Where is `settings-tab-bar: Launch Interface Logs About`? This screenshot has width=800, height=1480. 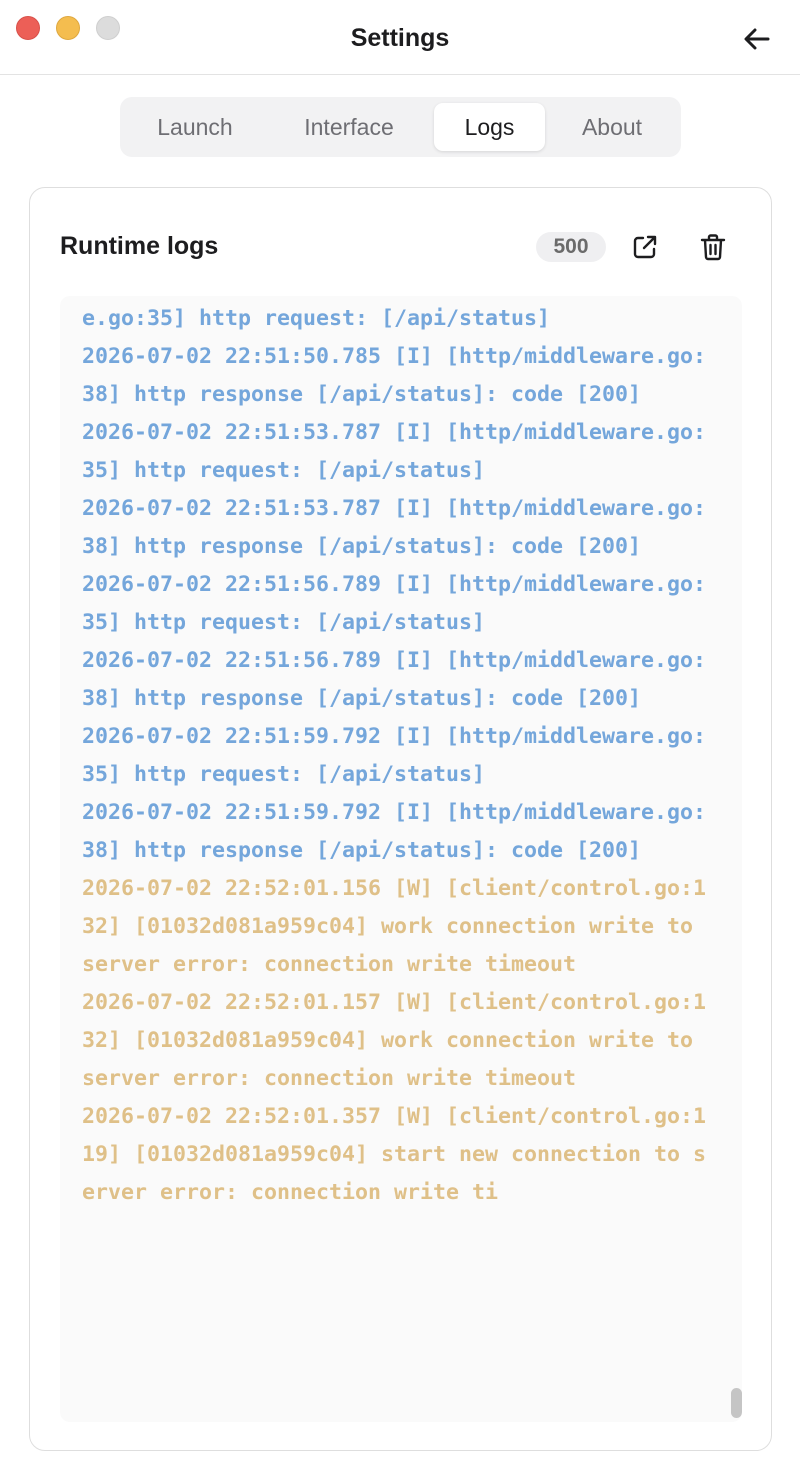
settings-tab-bar: Launch Interface Logs About is located at coordinates (400, 127).